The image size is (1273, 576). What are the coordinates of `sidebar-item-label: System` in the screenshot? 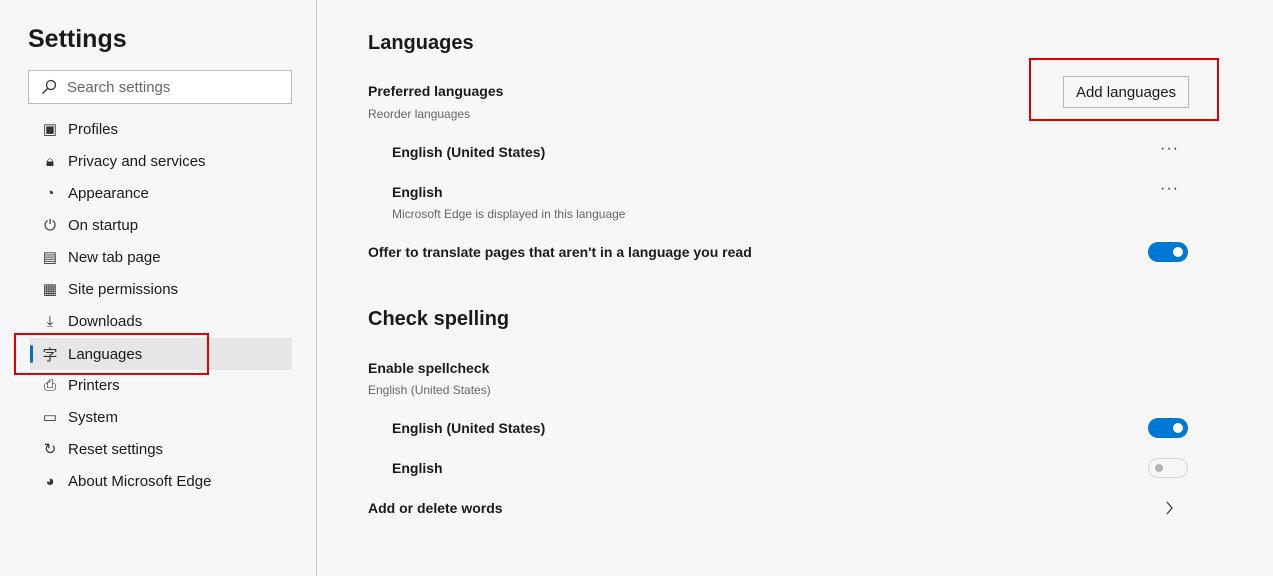 It's located at (93, 417).